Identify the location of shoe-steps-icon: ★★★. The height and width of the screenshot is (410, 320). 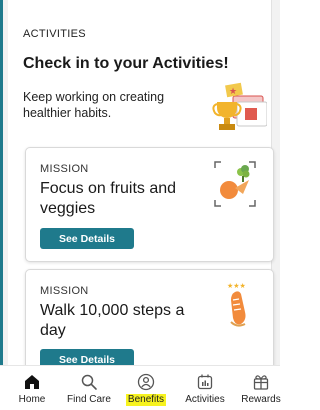
(236, 304).